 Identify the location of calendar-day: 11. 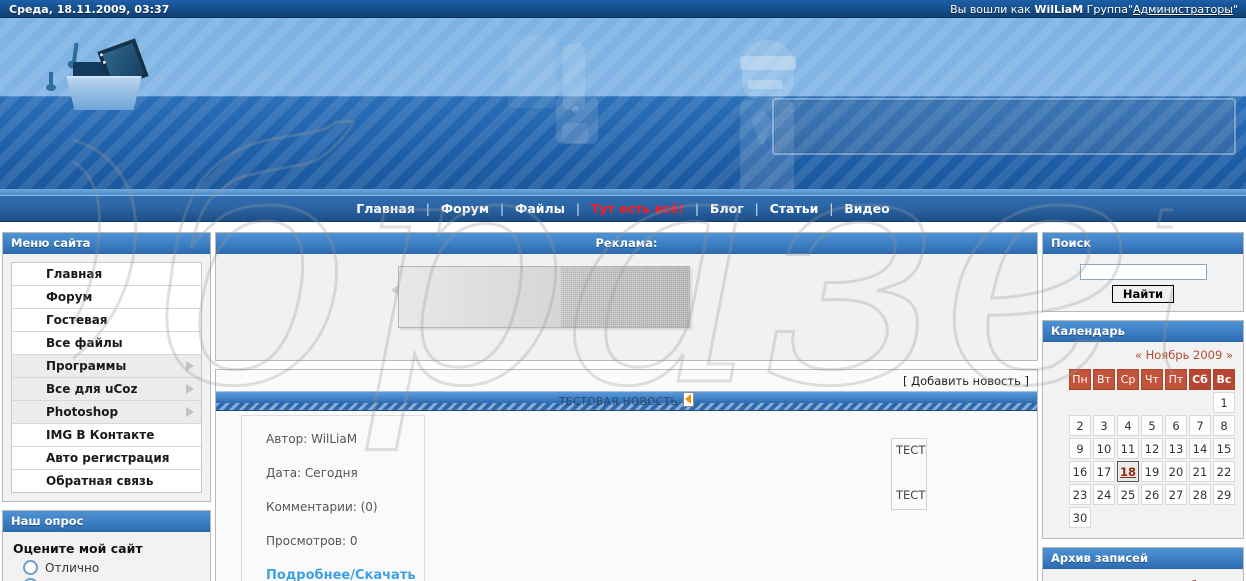
(1128, 448).